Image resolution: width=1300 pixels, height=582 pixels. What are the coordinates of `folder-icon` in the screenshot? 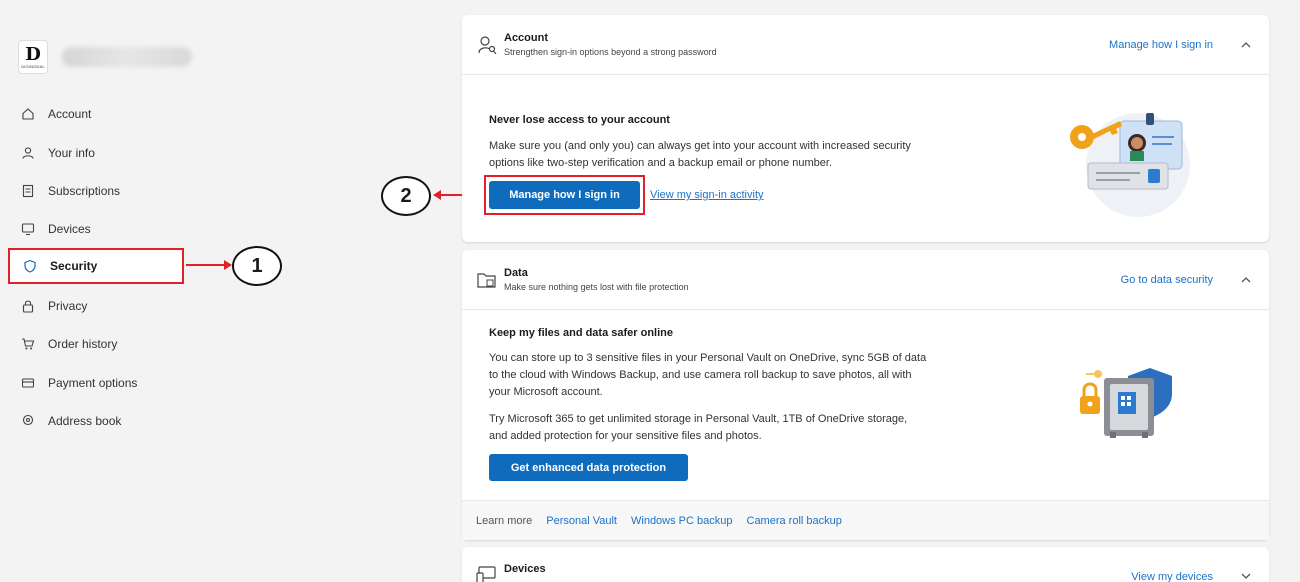 It's located at (487, 280).